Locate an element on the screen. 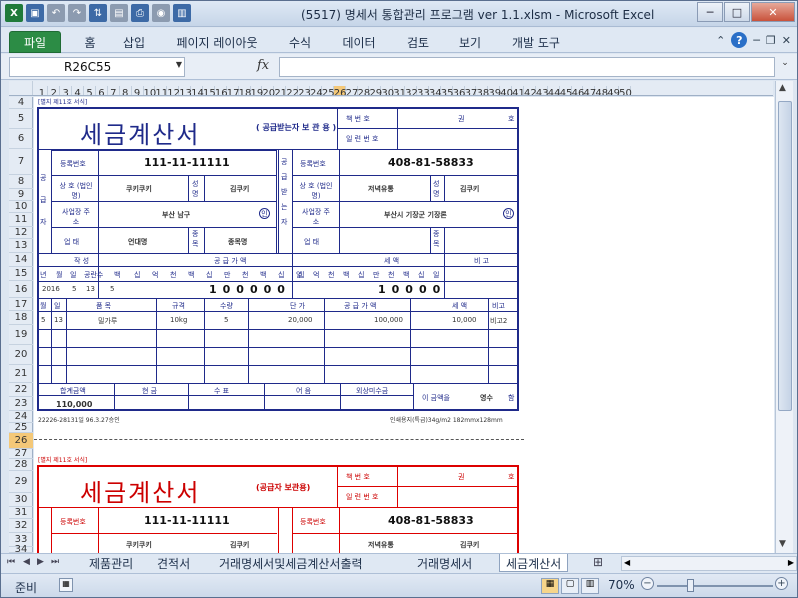 The image size is (798, 598). column-header: 5 is located at coordinates (90, 90).